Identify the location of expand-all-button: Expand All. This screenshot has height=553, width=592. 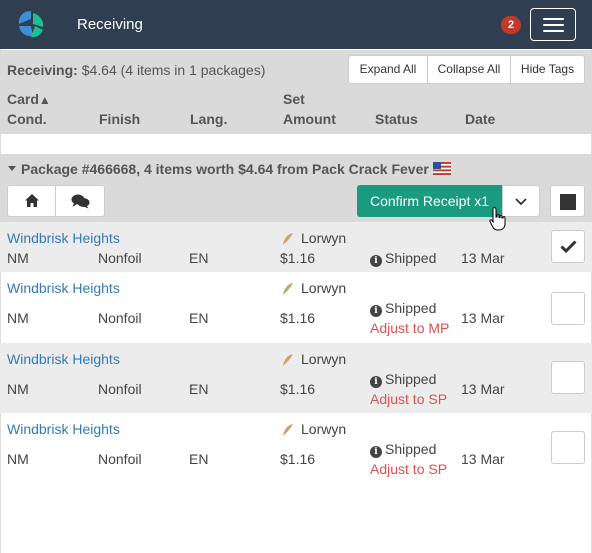
(388, 69).